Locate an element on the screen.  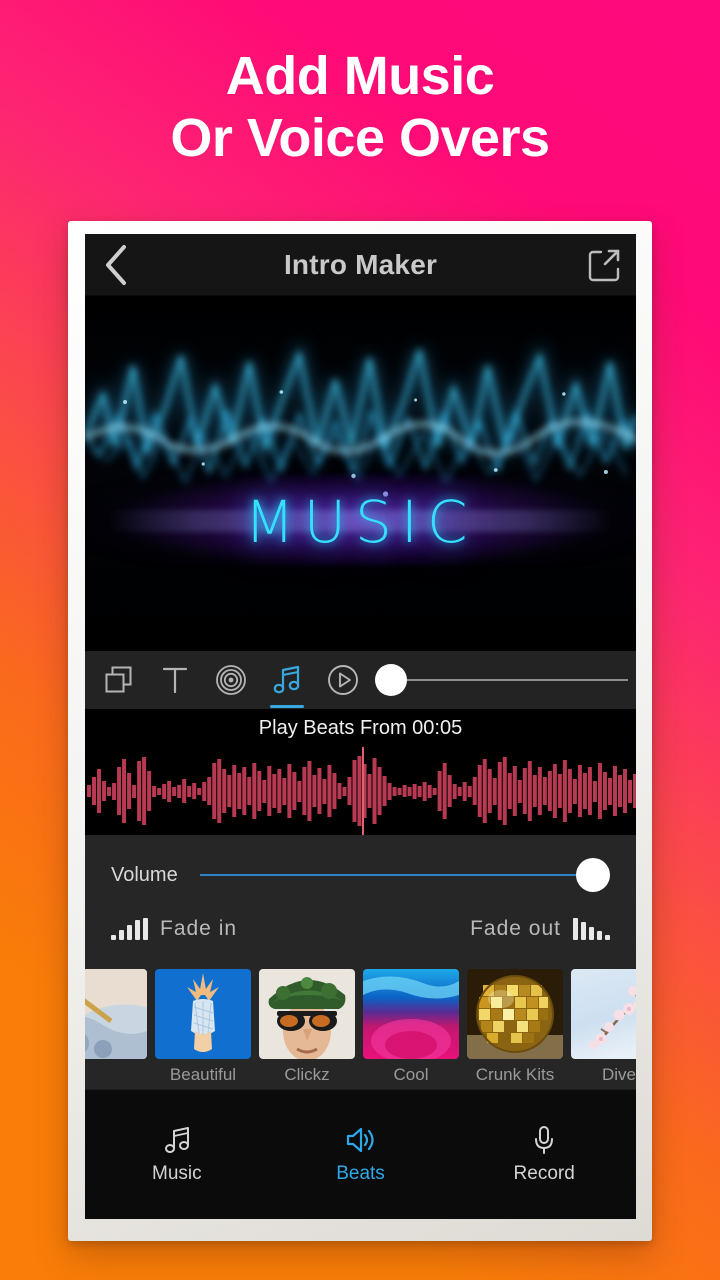
fade-in-button: Fade in is located at coordinates (174, 929).